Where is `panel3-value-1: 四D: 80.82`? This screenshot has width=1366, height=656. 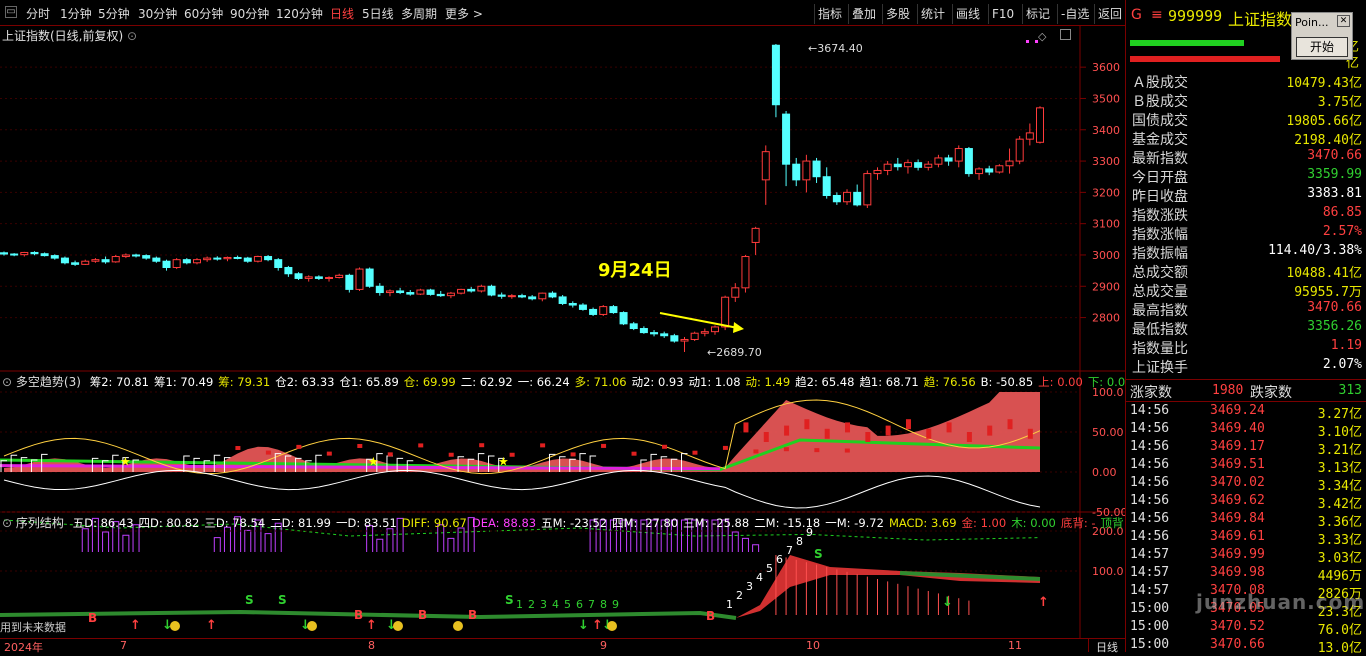 panel3-value-1: 四D: 80.82 is located at coordinates (169, 523).